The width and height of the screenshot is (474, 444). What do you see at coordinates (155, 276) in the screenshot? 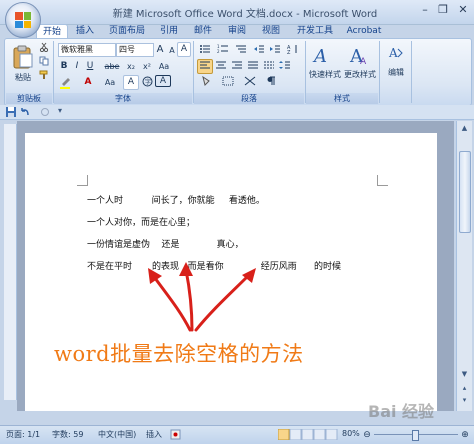
I see `arrow-left-head` at bounding box center [155, 276].